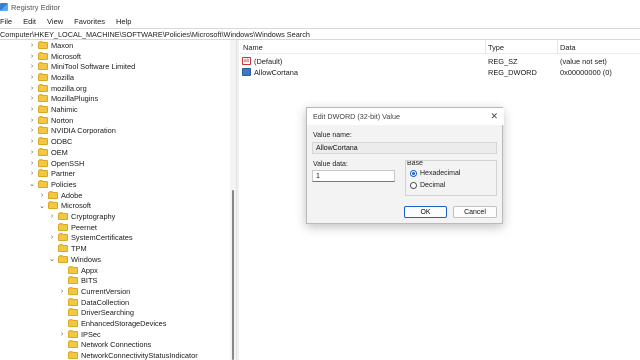 The height and width of the screenshot is (360, 640). I want to click on tree-item: › Microsoft, so click(54, 56).